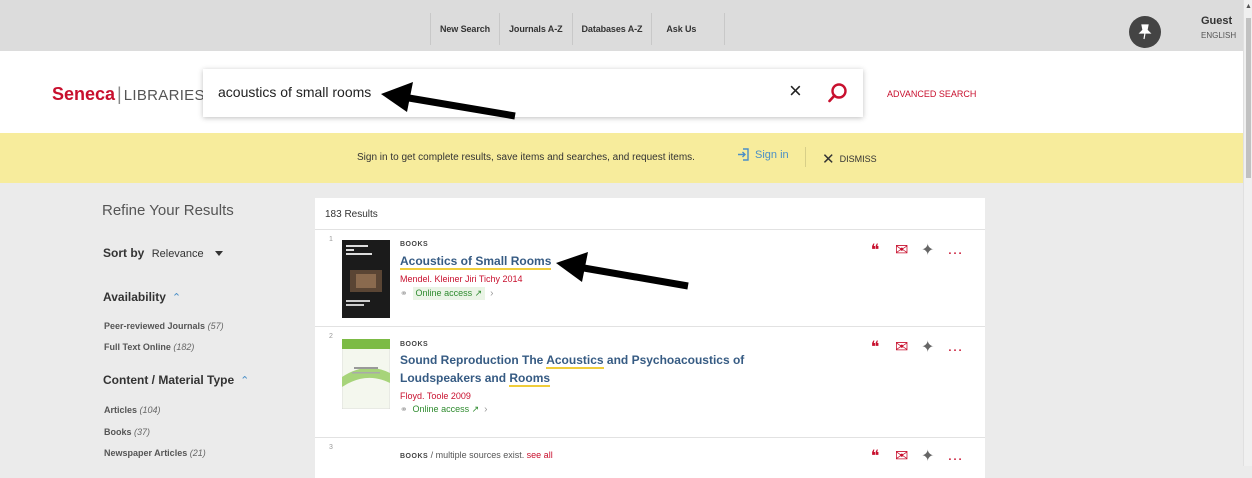  I want to click on facet-item-peer-reviewed: Peer-reviewed Journals (57), so click(164, 326).